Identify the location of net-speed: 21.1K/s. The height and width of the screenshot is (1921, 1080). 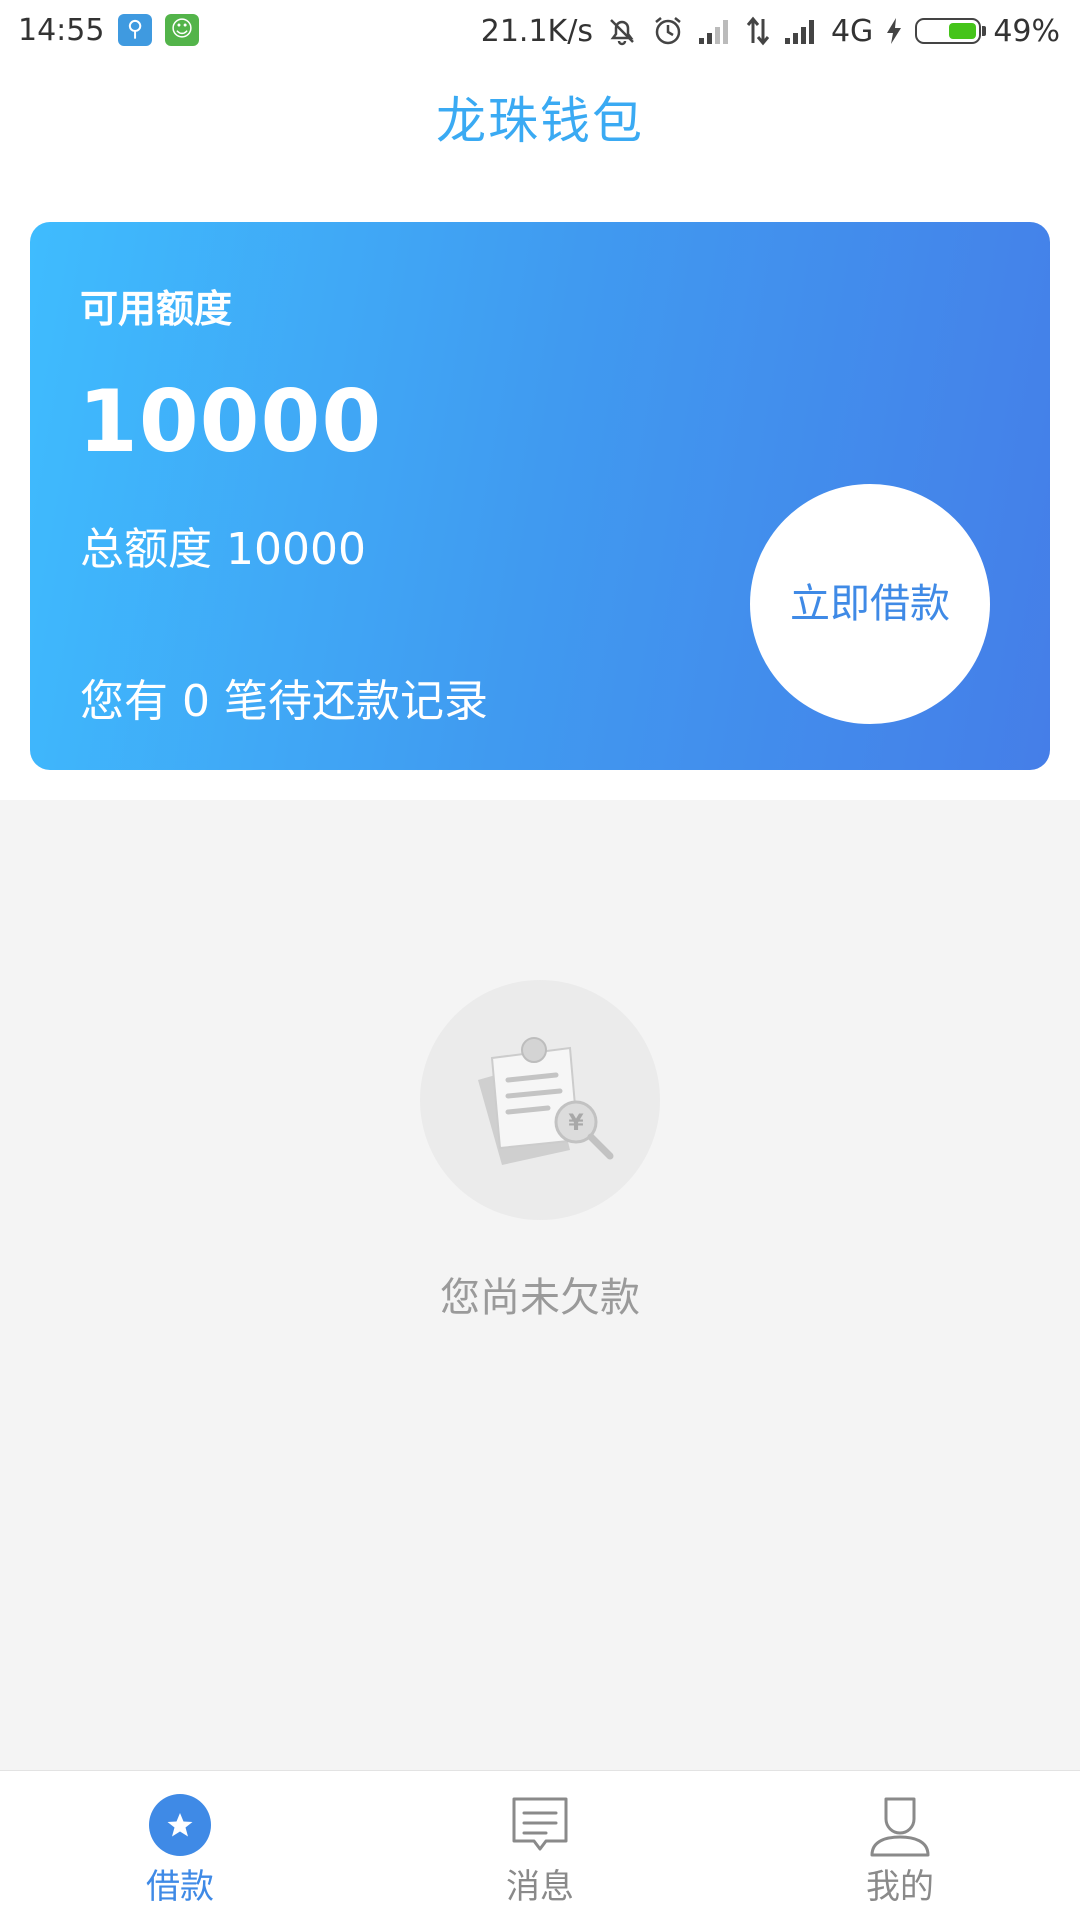
(536, 31).